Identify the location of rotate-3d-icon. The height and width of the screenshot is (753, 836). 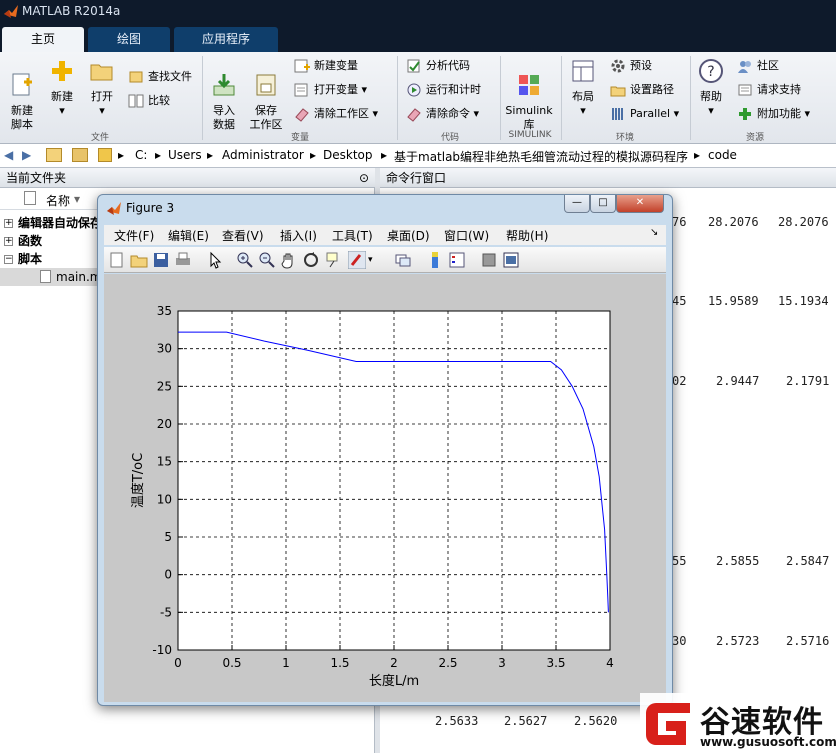
(311, 260).